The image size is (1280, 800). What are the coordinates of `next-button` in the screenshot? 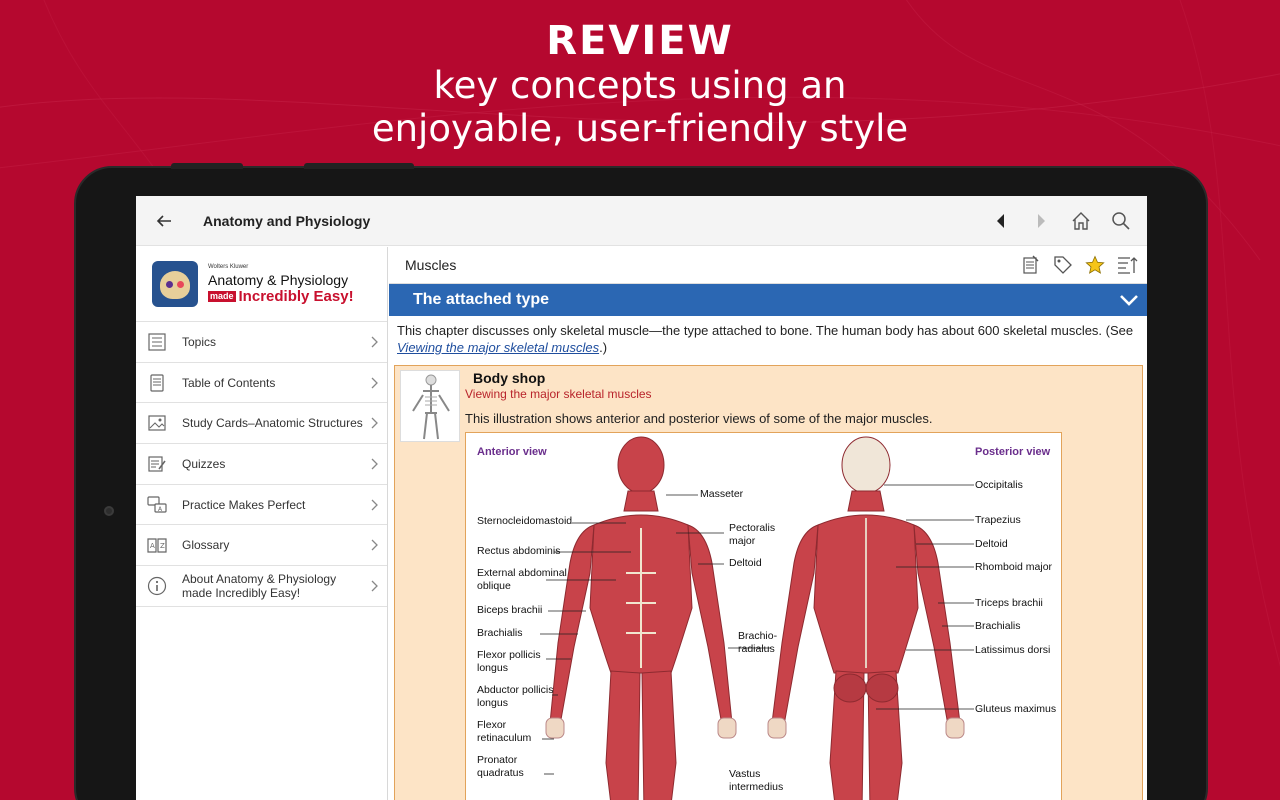 It's located at (1041, 221).